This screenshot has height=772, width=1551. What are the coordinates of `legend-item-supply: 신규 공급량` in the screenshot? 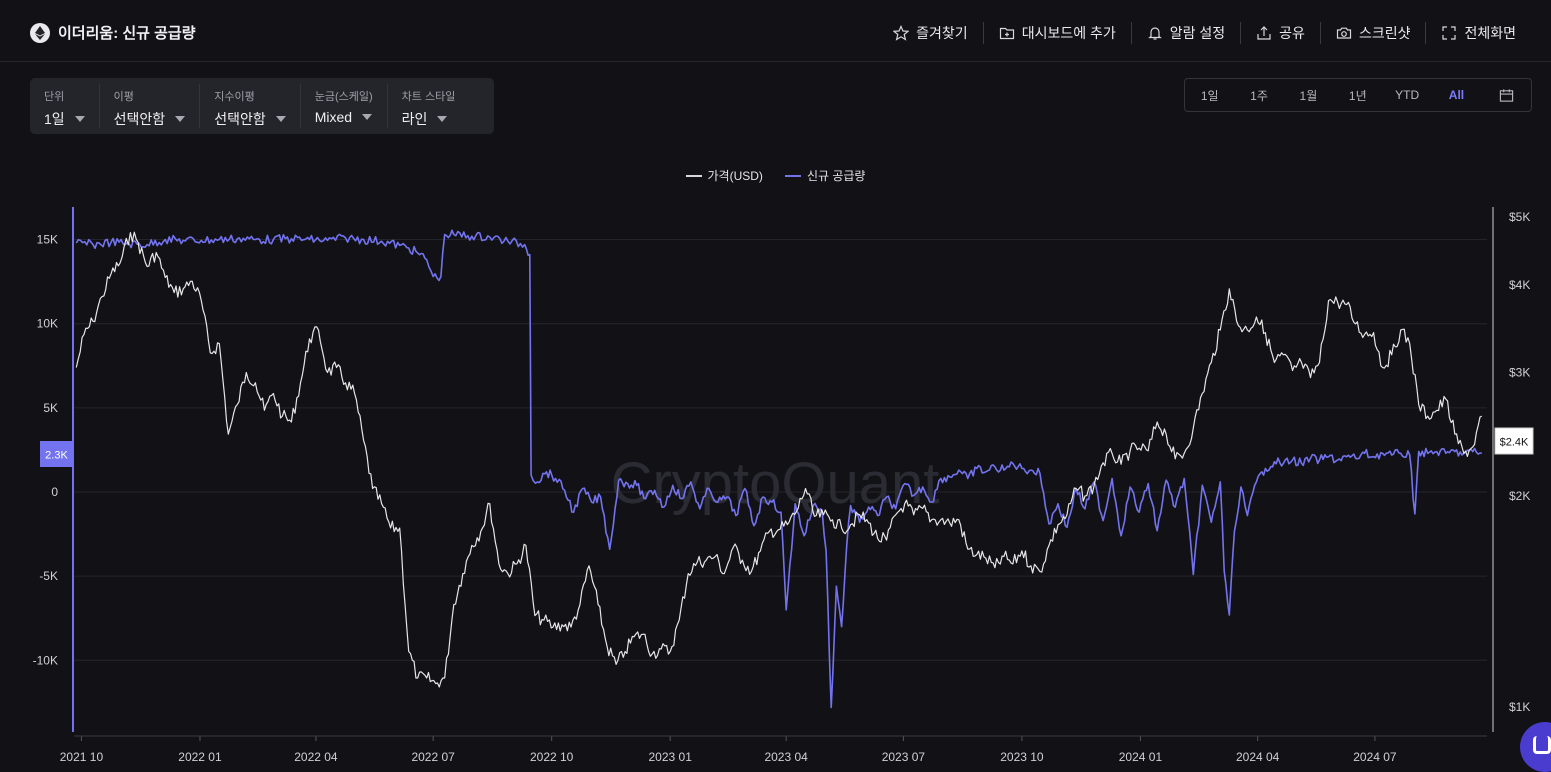 It's located at (825, 175).